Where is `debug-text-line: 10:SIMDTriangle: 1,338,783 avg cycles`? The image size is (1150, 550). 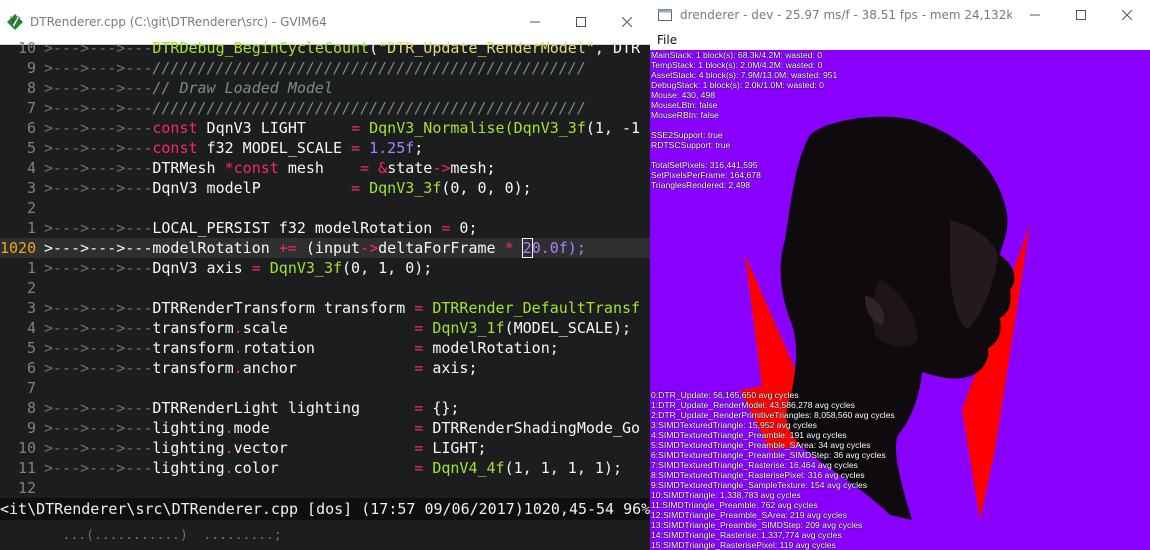 debug-text-line: 10:SIMDTriangle: 1,338,783 avg cycles is located at coordinates (726, 495).